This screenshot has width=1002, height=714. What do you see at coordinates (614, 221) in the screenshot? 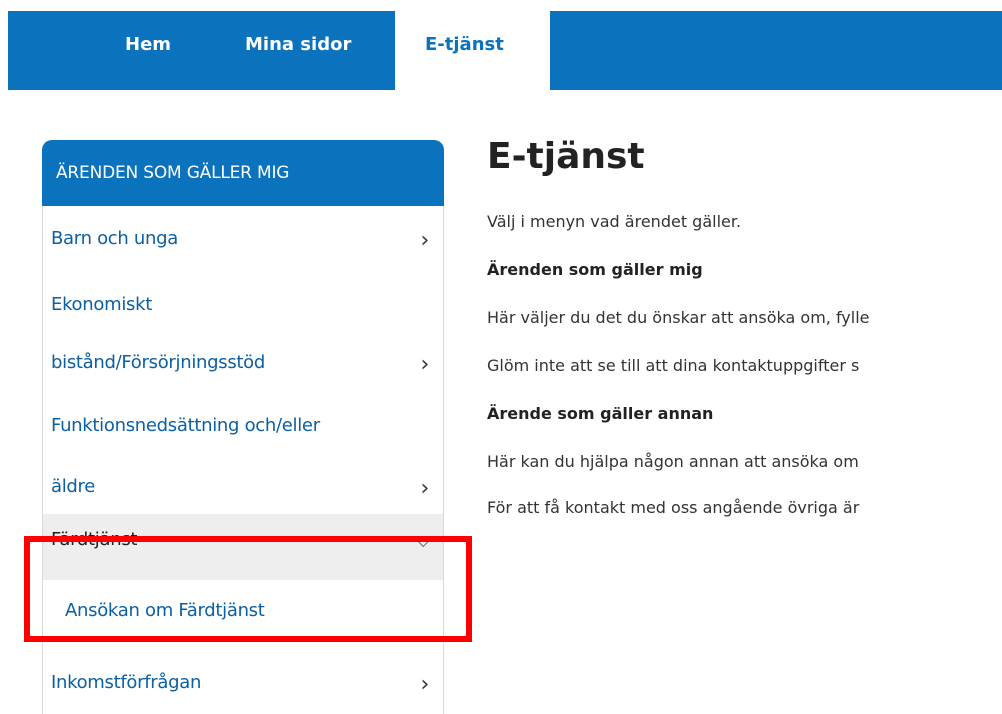
I see `intro-text: Välj i menyn vad ärendet gäller.` at bounding box center [614, 221].